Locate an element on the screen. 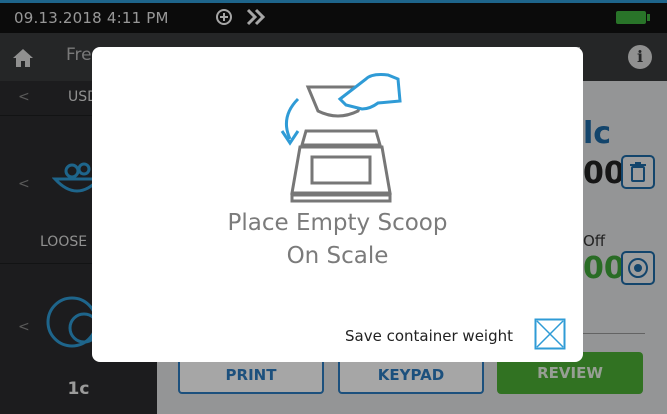 The height and width of the screenshot is (414, 667). save-container-checkbox is located at coordinates (550, 334).